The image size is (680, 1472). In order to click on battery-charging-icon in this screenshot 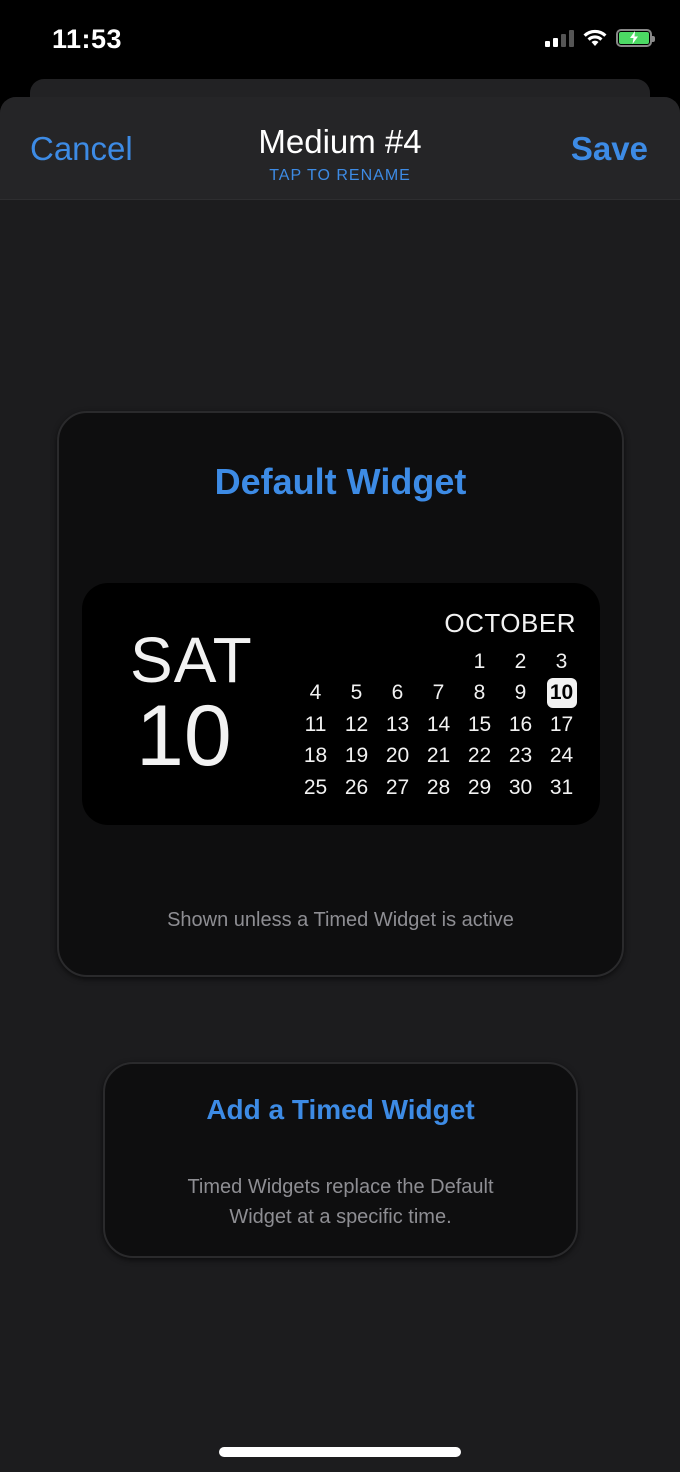, I will do `click(635, 37)`.